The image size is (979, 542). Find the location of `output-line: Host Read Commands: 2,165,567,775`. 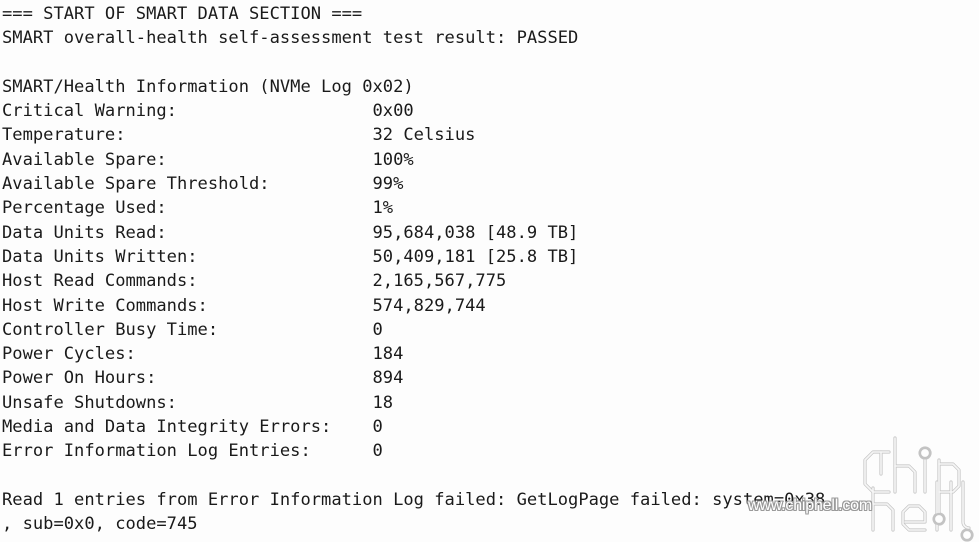

output-line: Host Read Commands: 2,165,567,775 is located at coordinates (254, 281).